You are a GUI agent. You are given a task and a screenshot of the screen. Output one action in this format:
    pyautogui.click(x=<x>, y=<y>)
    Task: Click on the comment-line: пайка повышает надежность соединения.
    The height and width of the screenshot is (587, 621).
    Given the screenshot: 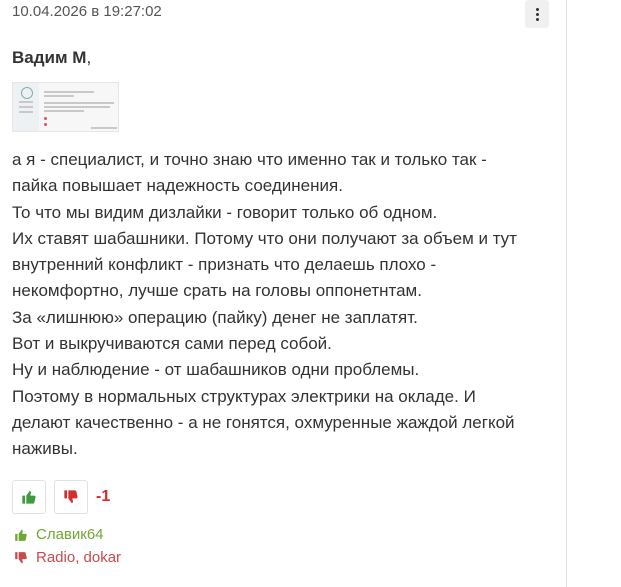 What is the action you would take?
    pyautogui.click(x=177, y=186)
    